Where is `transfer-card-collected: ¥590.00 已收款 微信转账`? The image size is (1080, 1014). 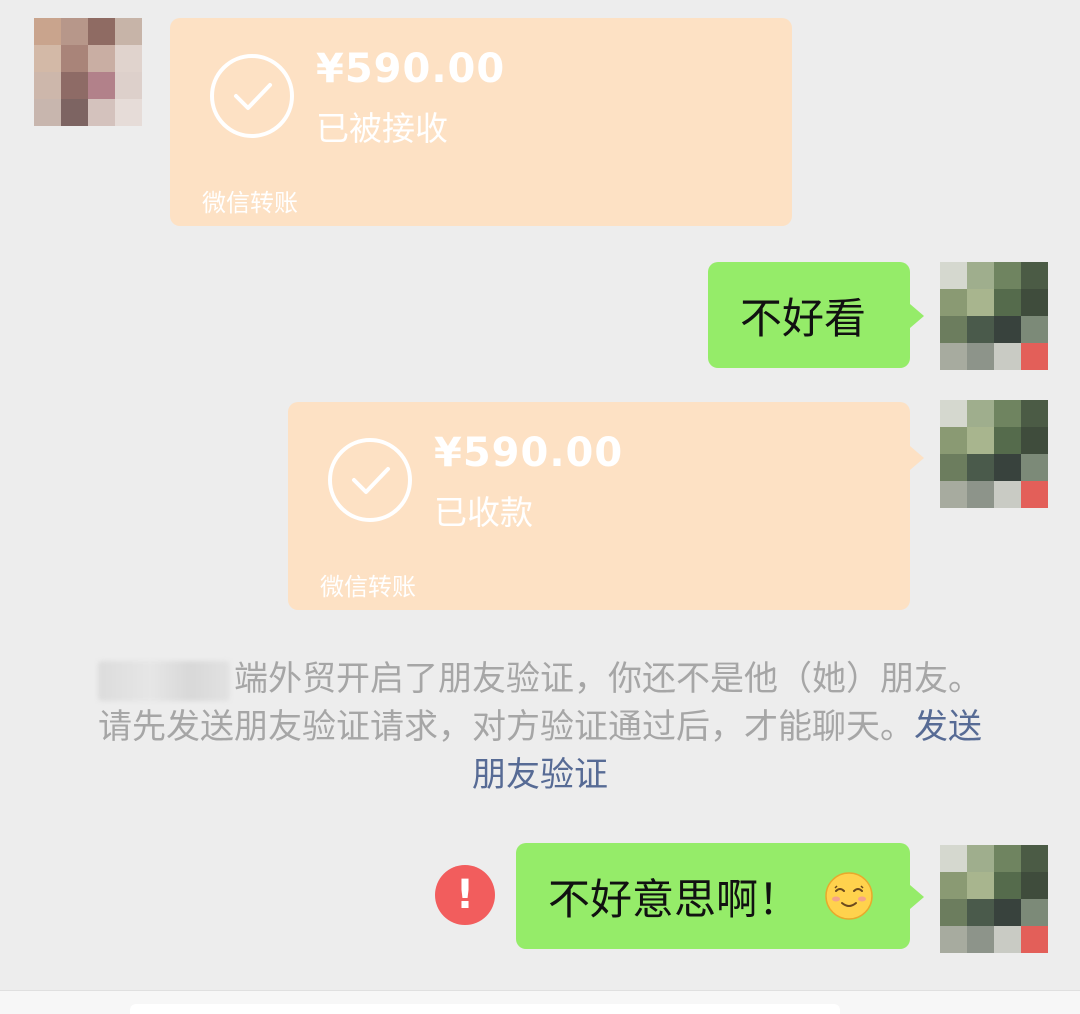
transfer-card-collected: ¥590.00 已收款 微信转账 is located at coordinates (606, 506).